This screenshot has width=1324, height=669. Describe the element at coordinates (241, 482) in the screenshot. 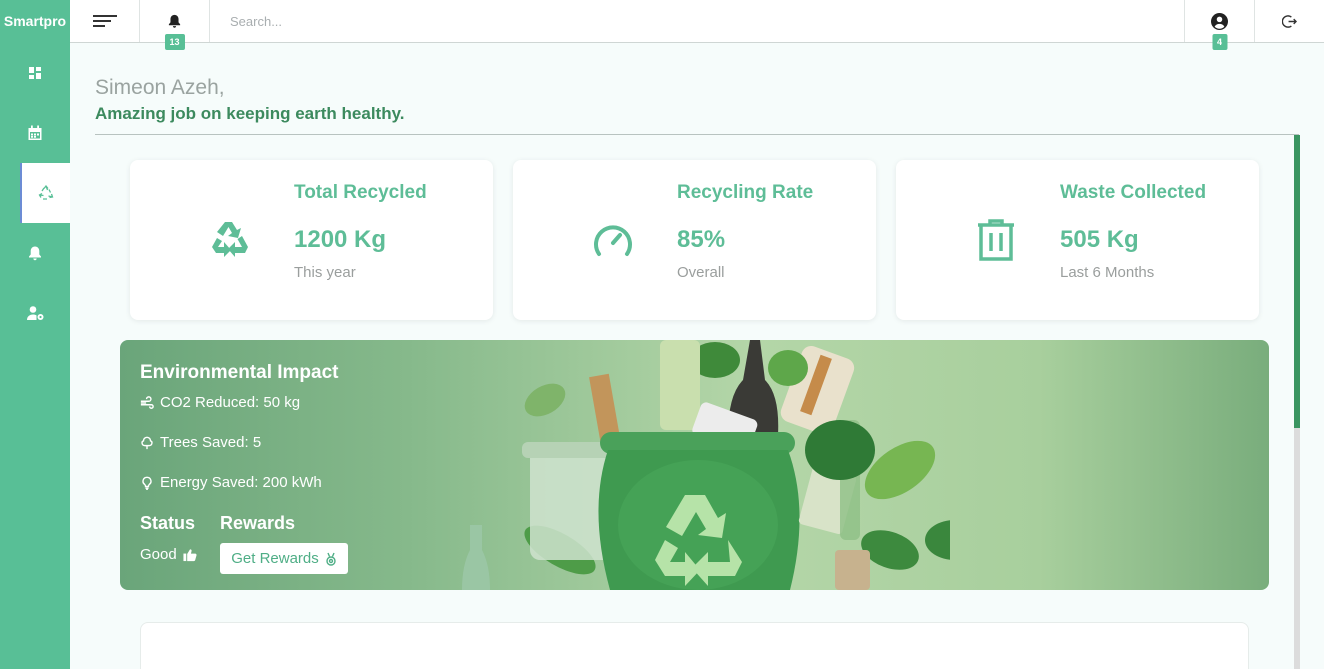

I see `energy-saved-text: Energy Saved: 200 kWh` at that location.